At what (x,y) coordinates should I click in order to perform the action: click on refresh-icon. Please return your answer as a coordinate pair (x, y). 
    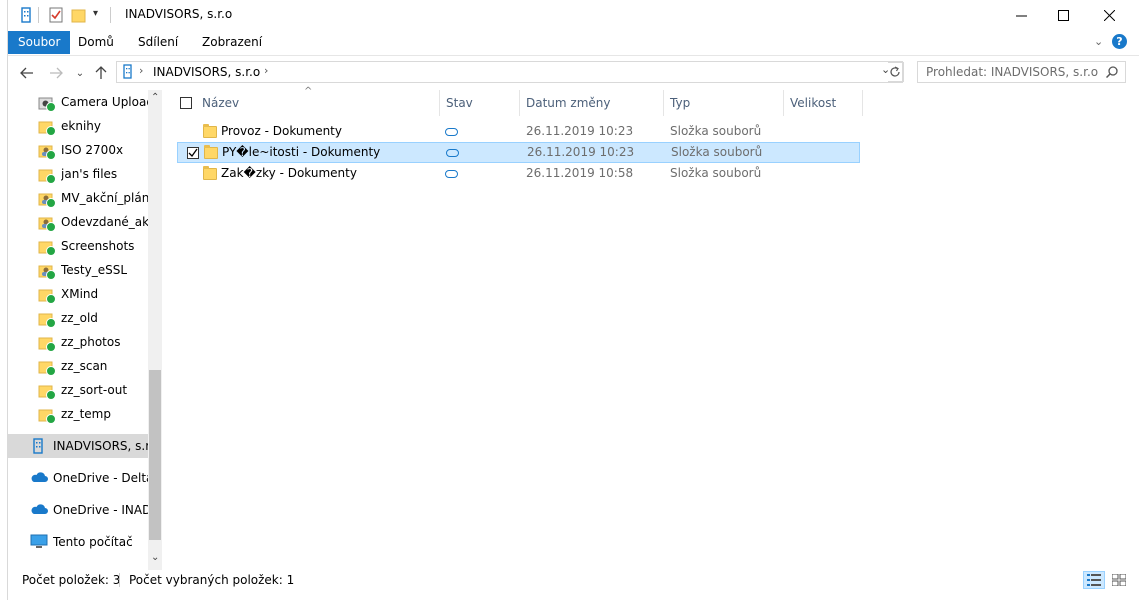
    Looking at the image, I should click on (895, 71).